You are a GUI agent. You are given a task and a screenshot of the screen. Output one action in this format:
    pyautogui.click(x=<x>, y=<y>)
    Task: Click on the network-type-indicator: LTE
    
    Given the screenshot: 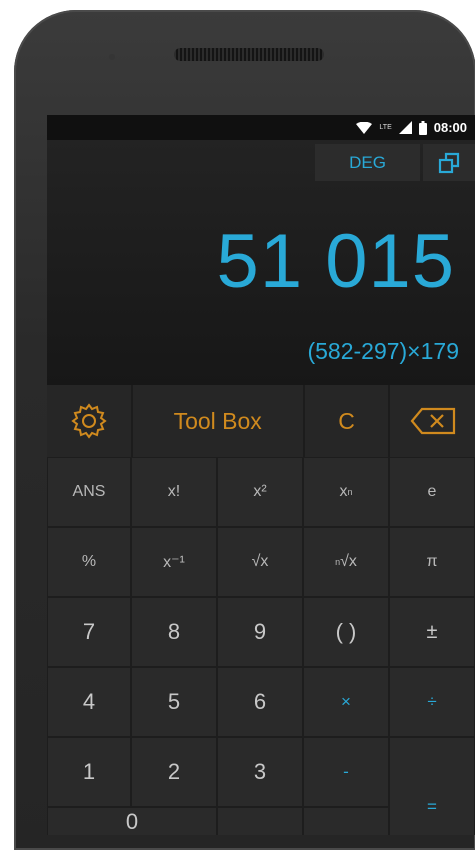 What is the action you would take?
    pyautogui.click(x=385, y=127)
    